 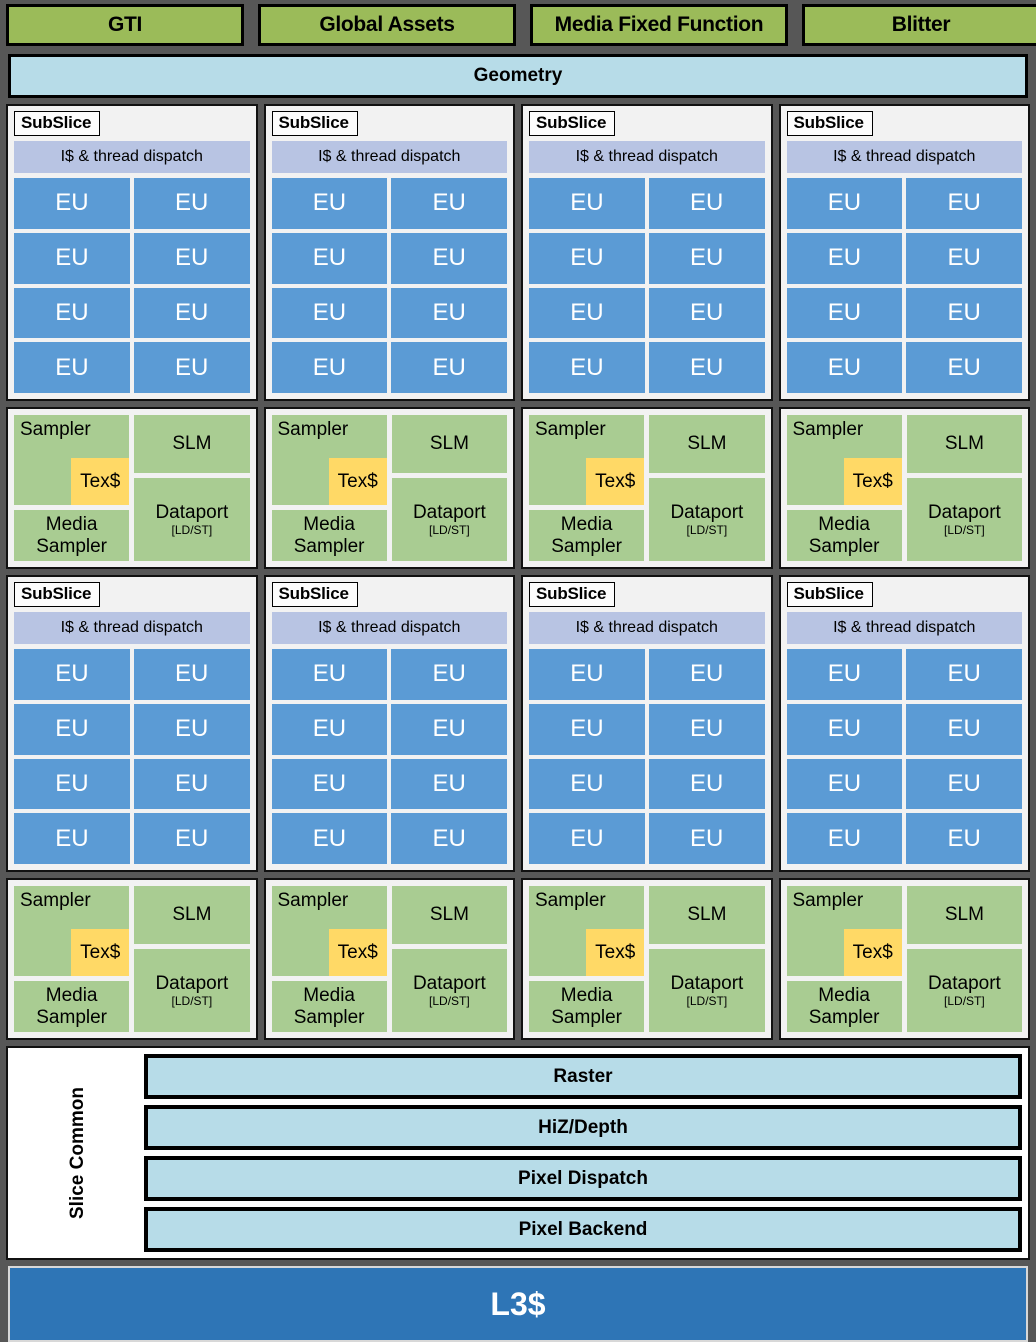 What do you see at coordinates (582, 1178) in the screenshot?
I see `block-pixel-dispatch: Pixel Dispatch` at bounding box center [582, 1178].